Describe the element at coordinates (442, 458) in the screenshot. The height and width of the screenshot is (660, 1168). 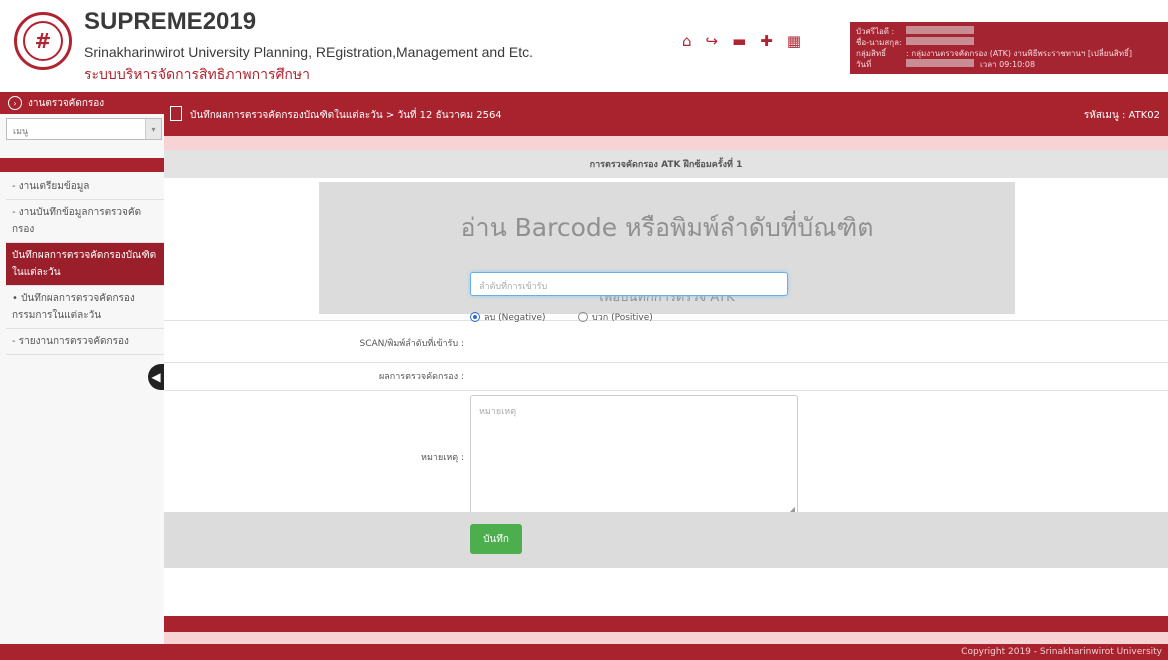
I see `note-label: หมายเหตุ :` at that location.